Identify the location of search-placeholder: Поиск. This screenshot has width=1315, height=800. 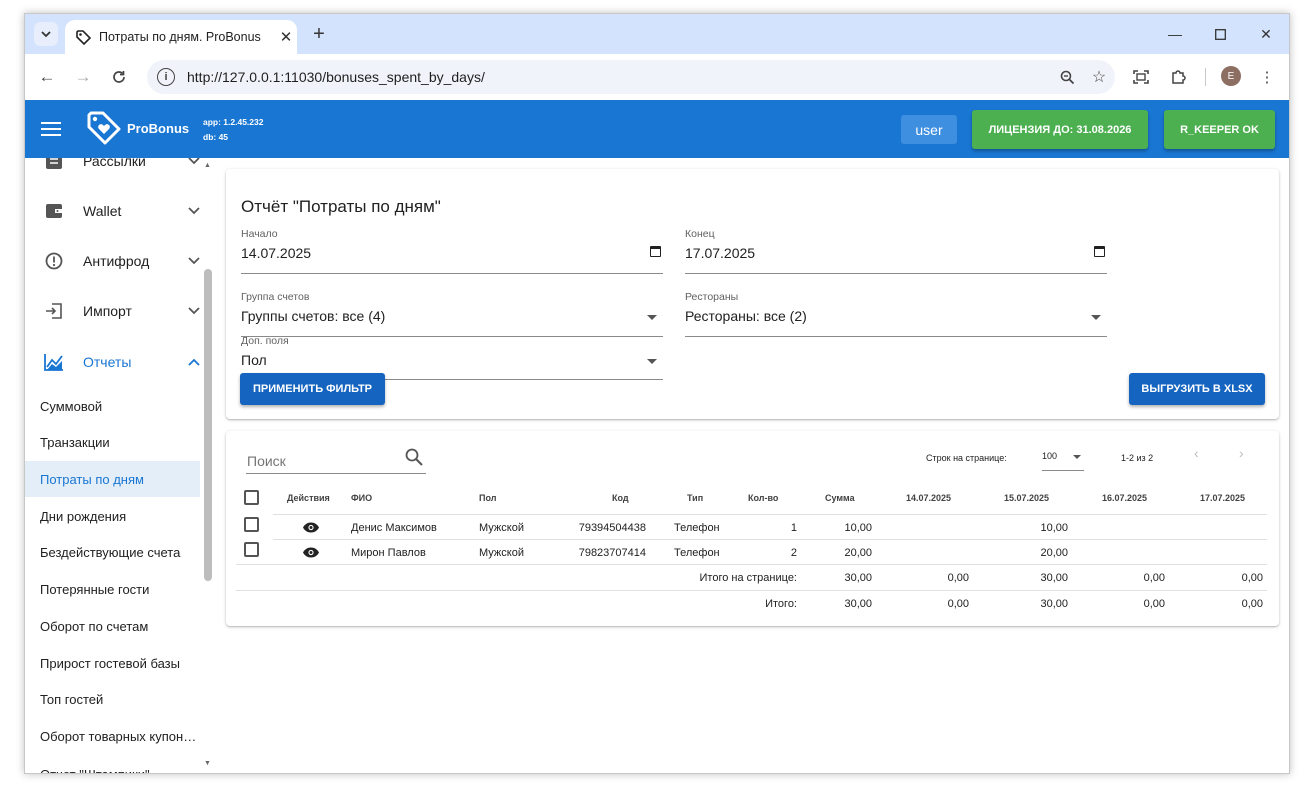
(266, 461).